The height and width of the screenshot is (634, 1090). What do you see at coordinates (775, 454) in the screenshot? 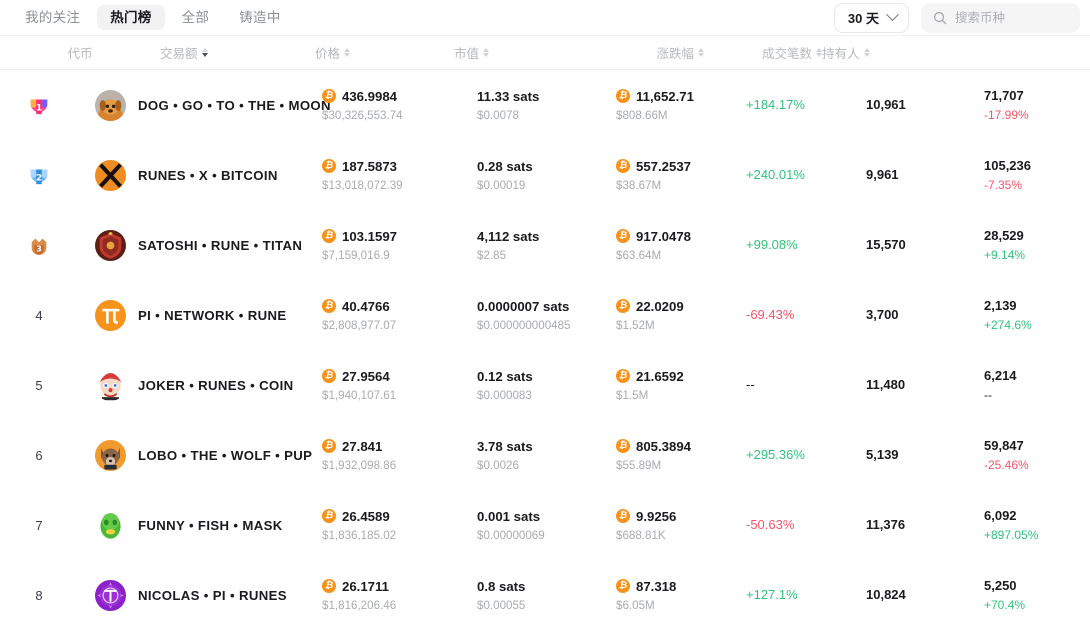
I see `change-value: +295.36%` at bounding box center [775, 454].